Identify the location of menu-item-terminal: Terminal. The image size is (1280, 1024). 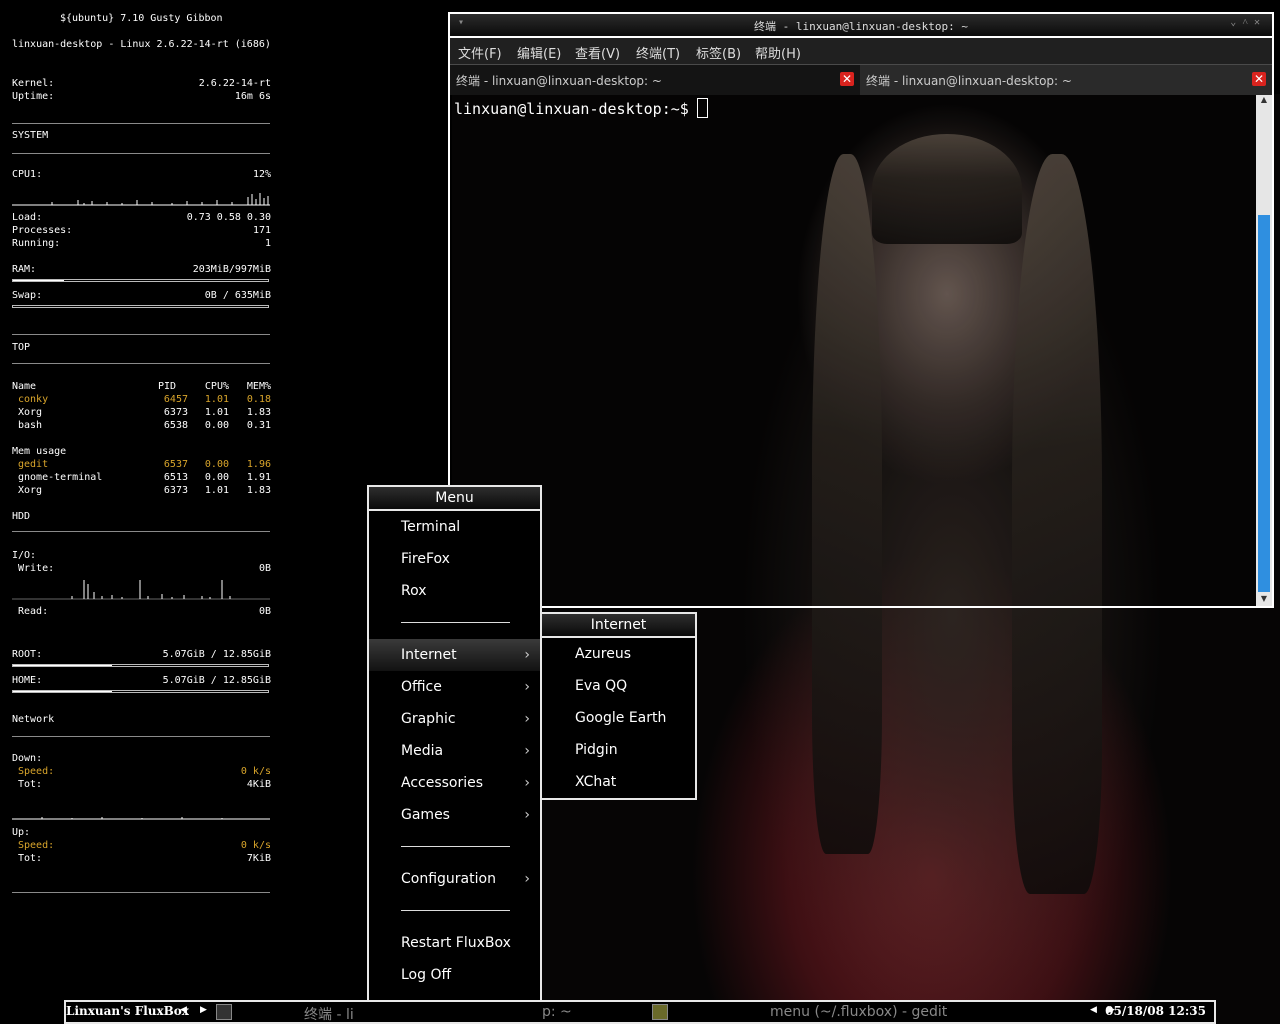
(454, 527).